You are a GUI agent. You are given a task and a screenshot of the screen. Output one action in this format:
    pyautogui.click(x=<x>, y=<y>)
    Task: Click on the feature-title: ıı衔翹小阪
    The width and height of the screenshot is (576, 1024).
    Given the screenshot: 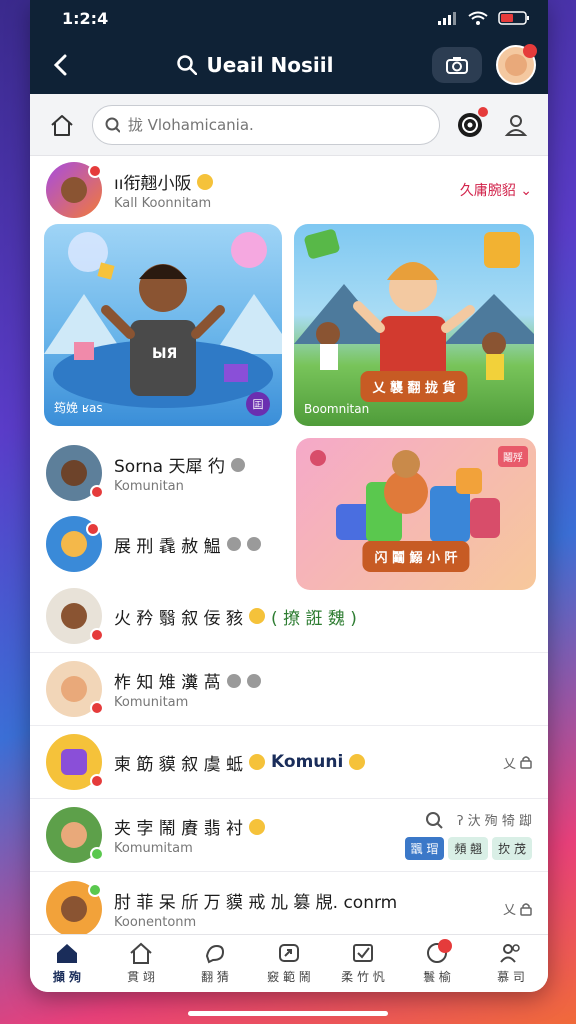 What is the action you would take?
    pyautogui.click(x=164, y=181)
    